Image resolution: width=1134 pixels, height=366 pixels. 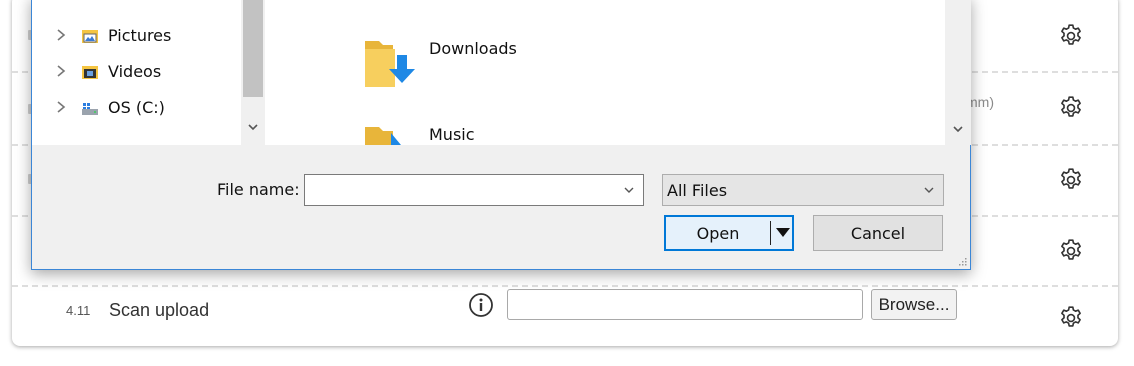 What do you see at coordinates (253, 48) in the screenshot?
I see `scrollbar-thumb` at bounding box center [253, 48].